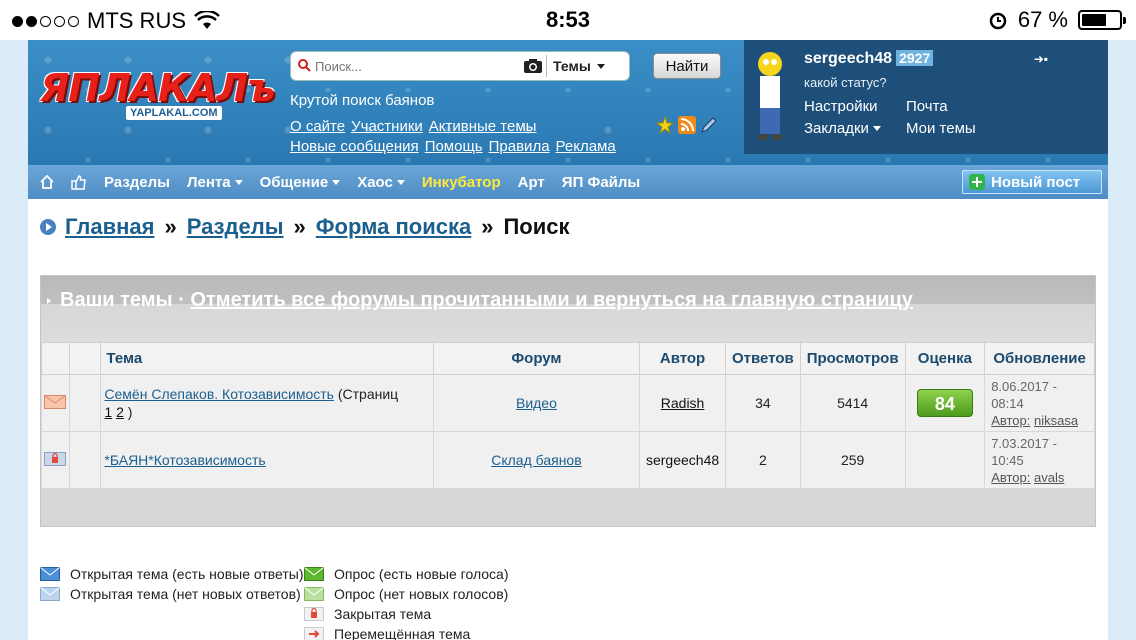 The image size is (1136, 640). I want to click on breadcrumb-sections: Разделы, so click(235, 227).